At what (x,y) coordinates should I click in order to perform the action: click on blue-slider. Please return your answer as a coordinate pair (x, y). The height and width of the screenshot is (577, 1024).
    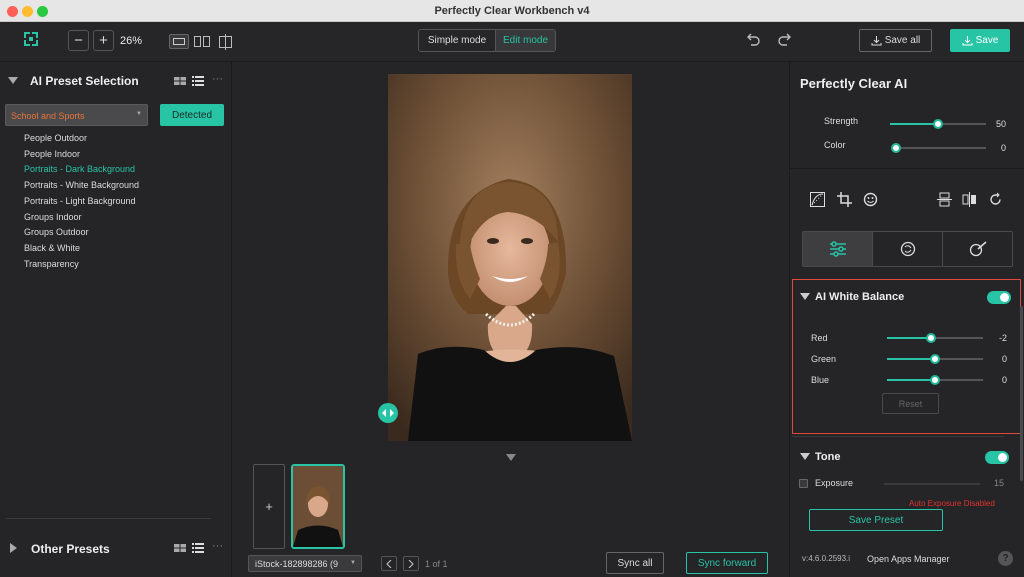
    Looking at the image, I should click on (935, 380).